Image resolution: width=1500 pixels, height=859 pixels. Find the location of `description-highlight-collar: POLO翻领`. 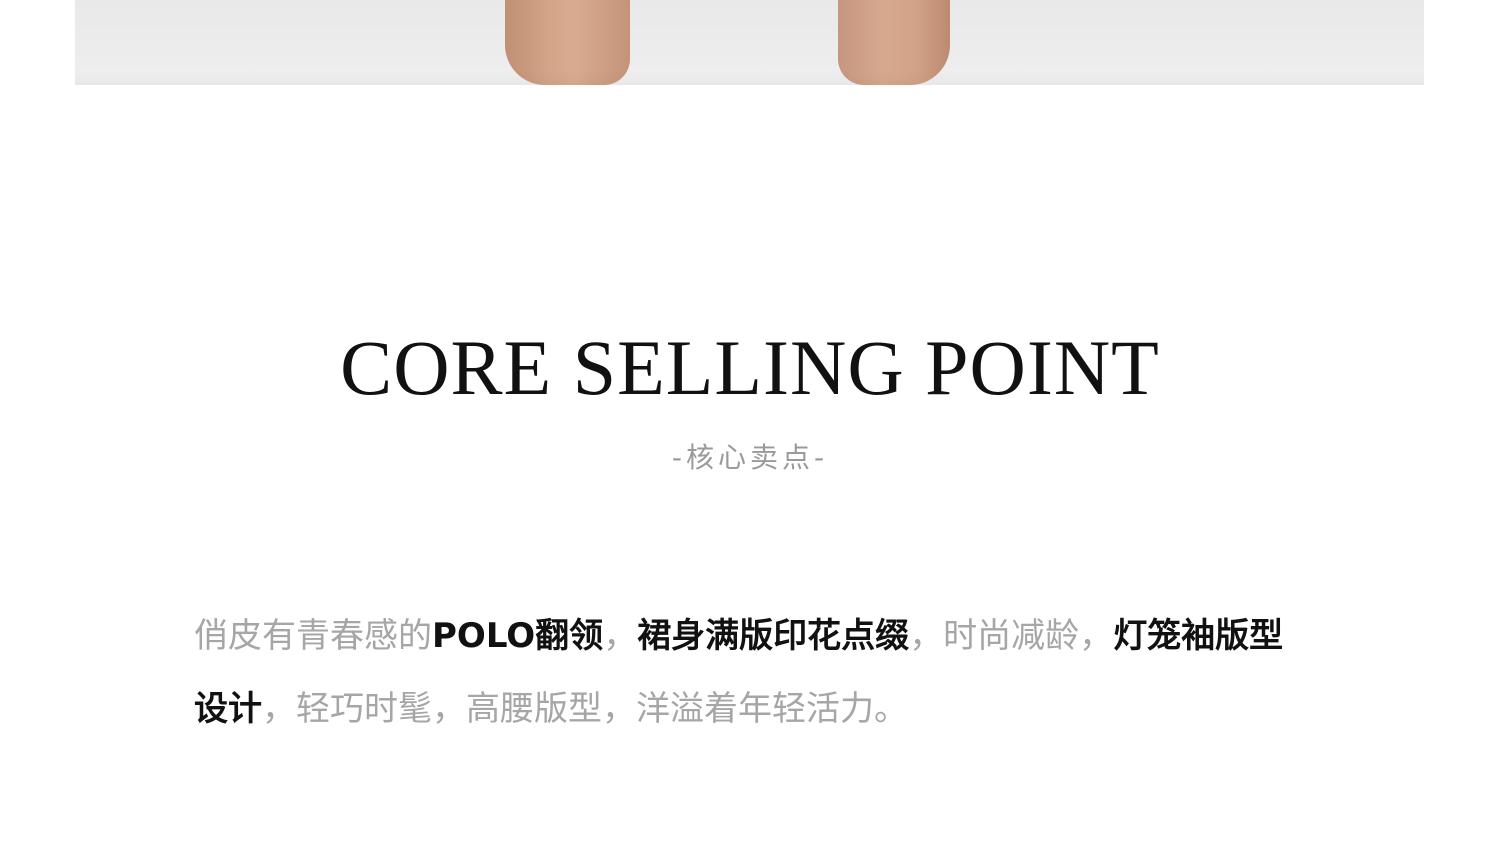

description-highlight-collar: POLO翻领 is located at coordinates (518, 636).